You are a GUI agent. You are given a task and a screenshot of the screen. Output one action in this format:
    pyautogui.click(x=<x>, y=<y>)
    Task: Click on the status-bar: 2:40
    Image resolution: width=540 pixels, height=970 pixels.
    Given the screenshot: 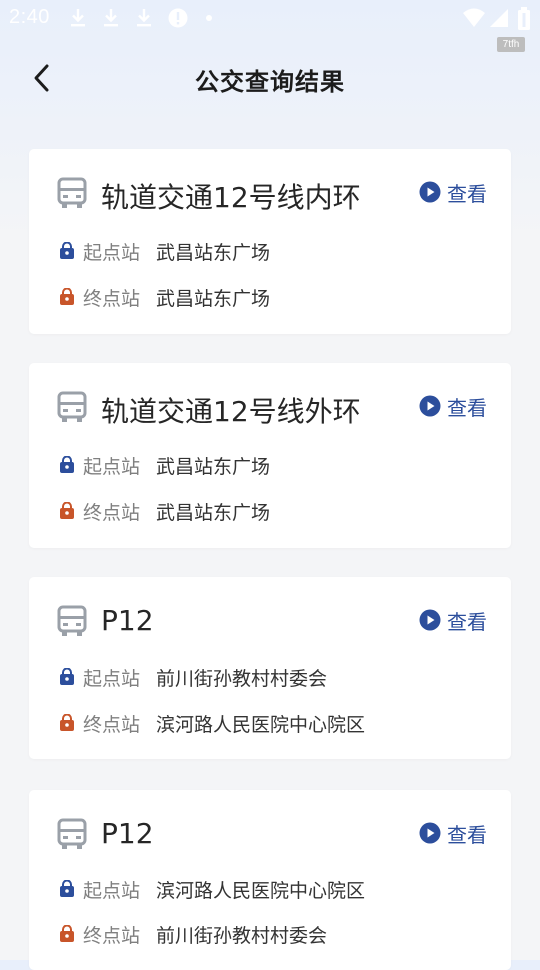 What is the action you would take?
    pyautogui.click(x=270, y=18)
    